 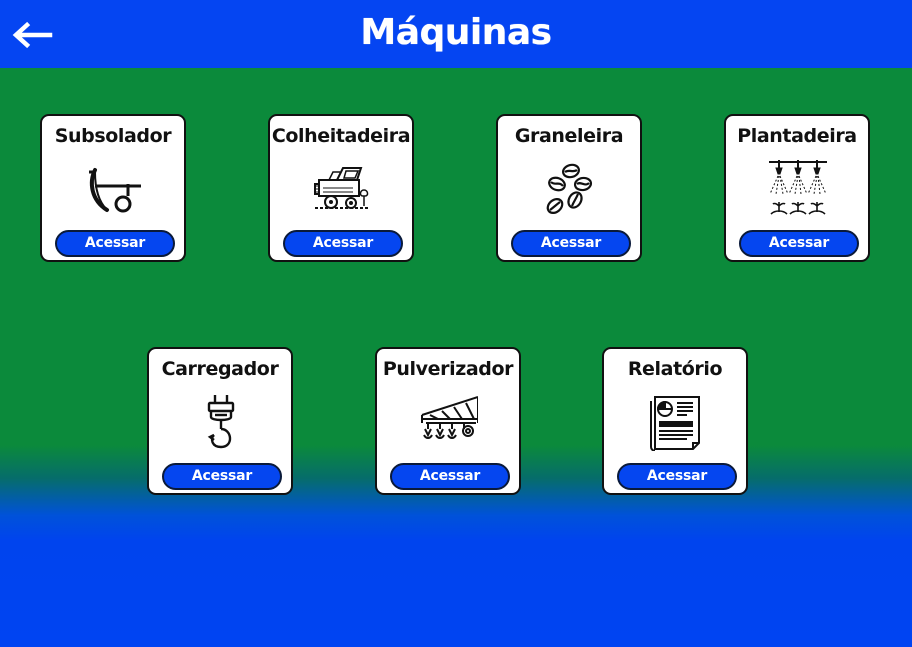 What do you see at coordinates (675, 423) in the screenshot?
I see `report-document-icon` at bounding box center [675, 423].